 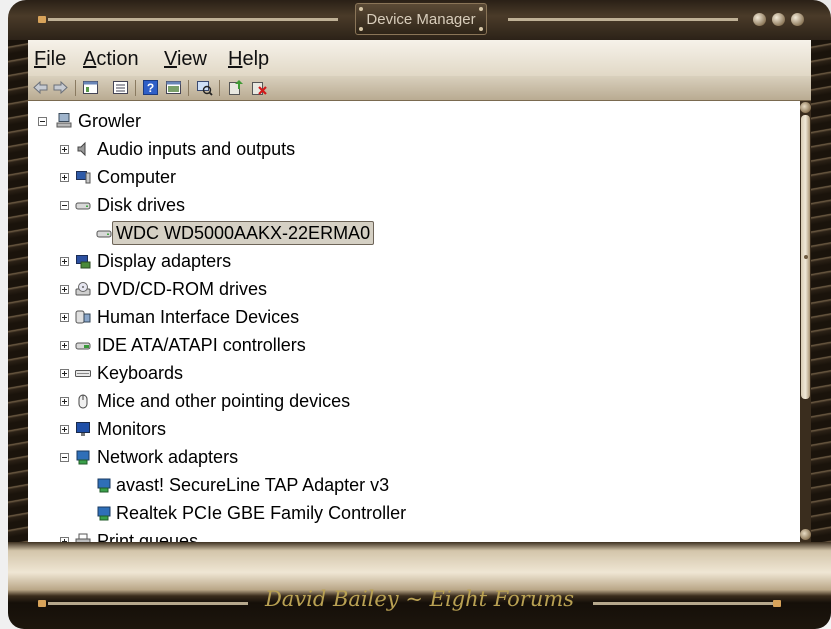 I want to click on frame-left, so click(x=18, y=293).